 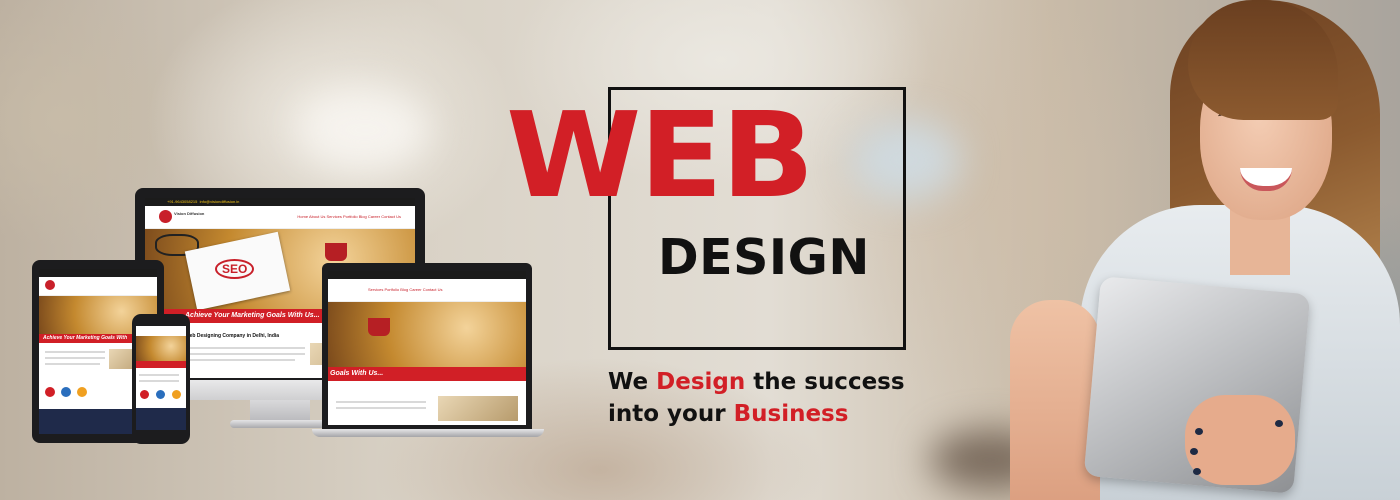 I want to click on tagline: We Design the success into your Business, so click(x=756, y=398).